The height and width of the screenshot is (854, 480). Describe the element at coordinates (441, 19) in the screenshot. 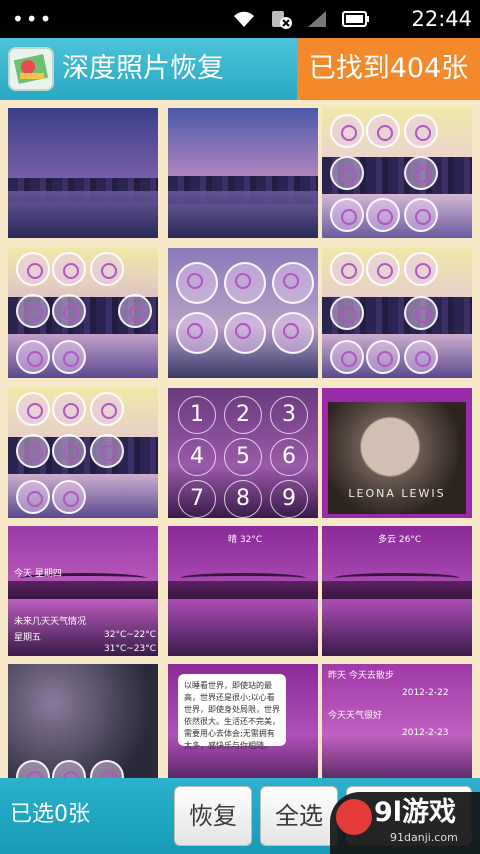

I see `clock: 22:44` at that location.